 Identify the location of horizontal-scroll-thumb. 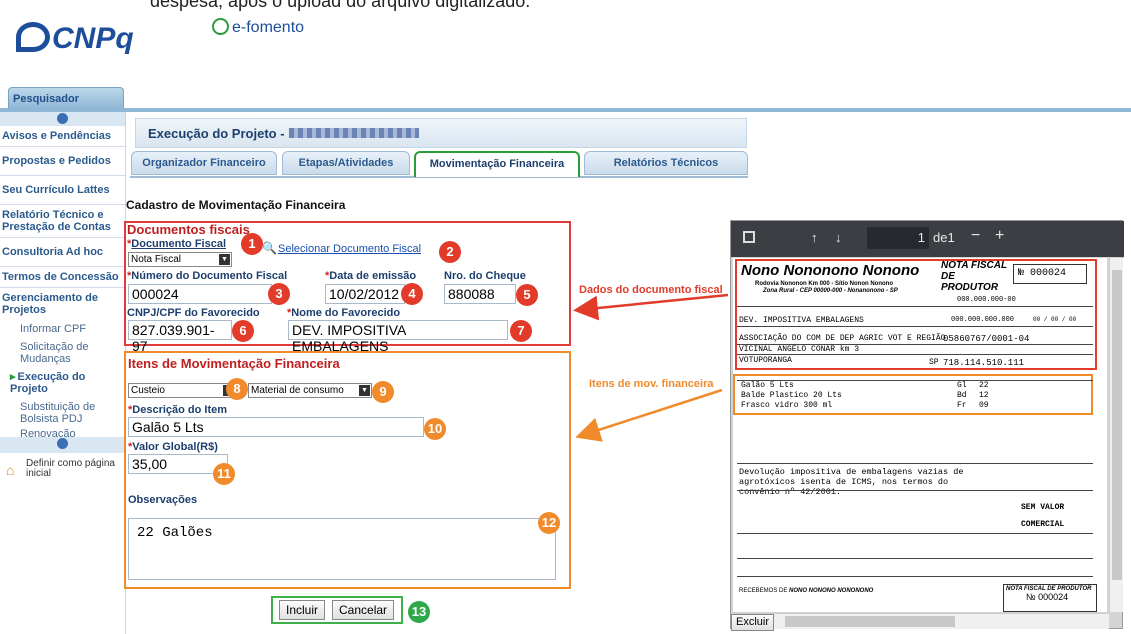
(870, 621).